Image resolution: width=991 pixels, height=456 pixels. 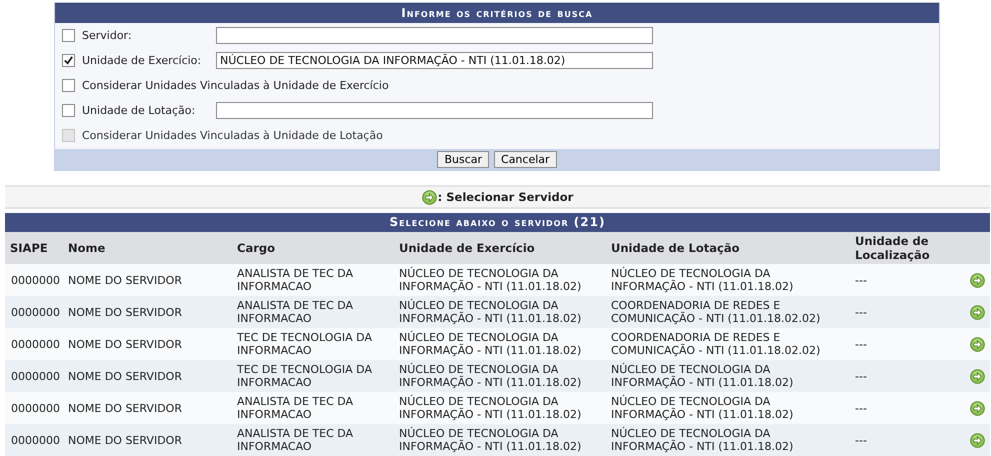 I want to click on search-button: Buscar, so click(x=463, y=159).